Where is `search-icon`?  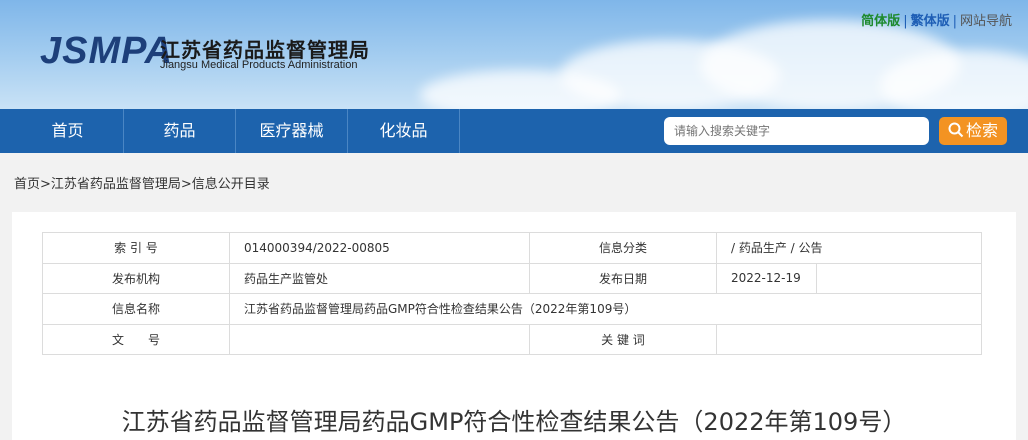
search-icon is located at coordinates (956, 130).